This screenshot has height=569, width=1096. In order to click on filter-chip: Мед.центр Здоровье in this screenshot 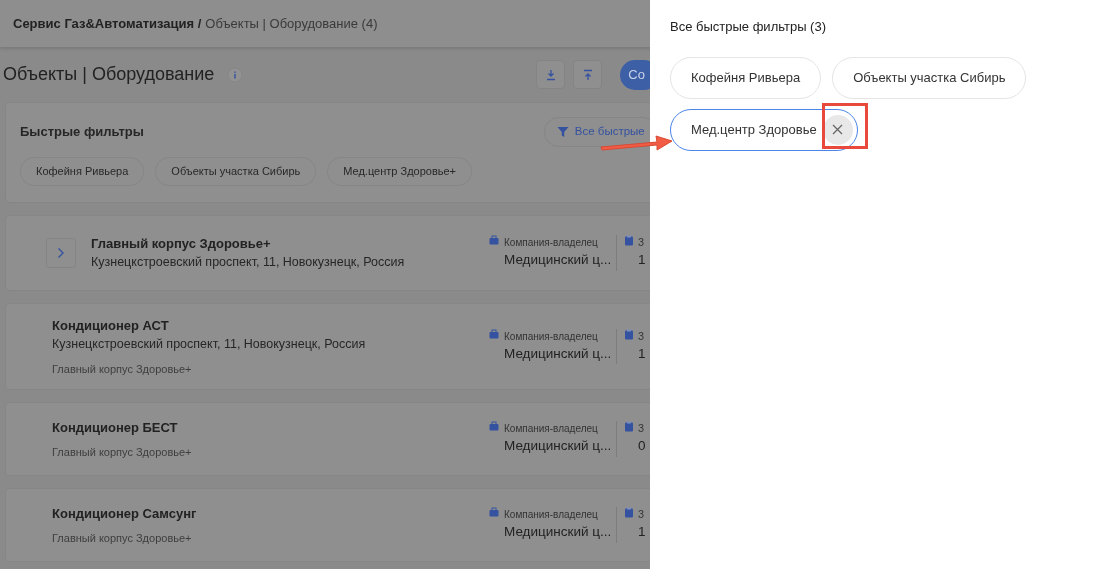, I will do `click(764, 129)`.